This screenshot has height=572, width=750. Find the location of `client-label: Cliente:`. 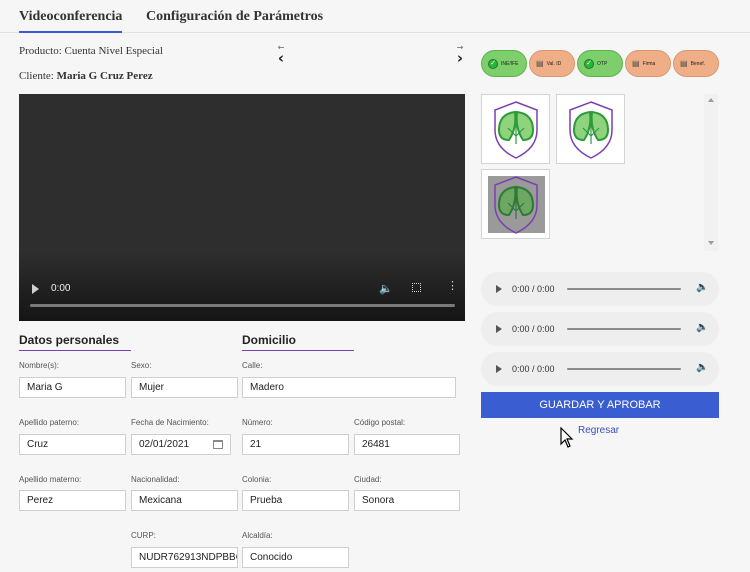

client-label: Cliente: is located at coordinates (36, 76).